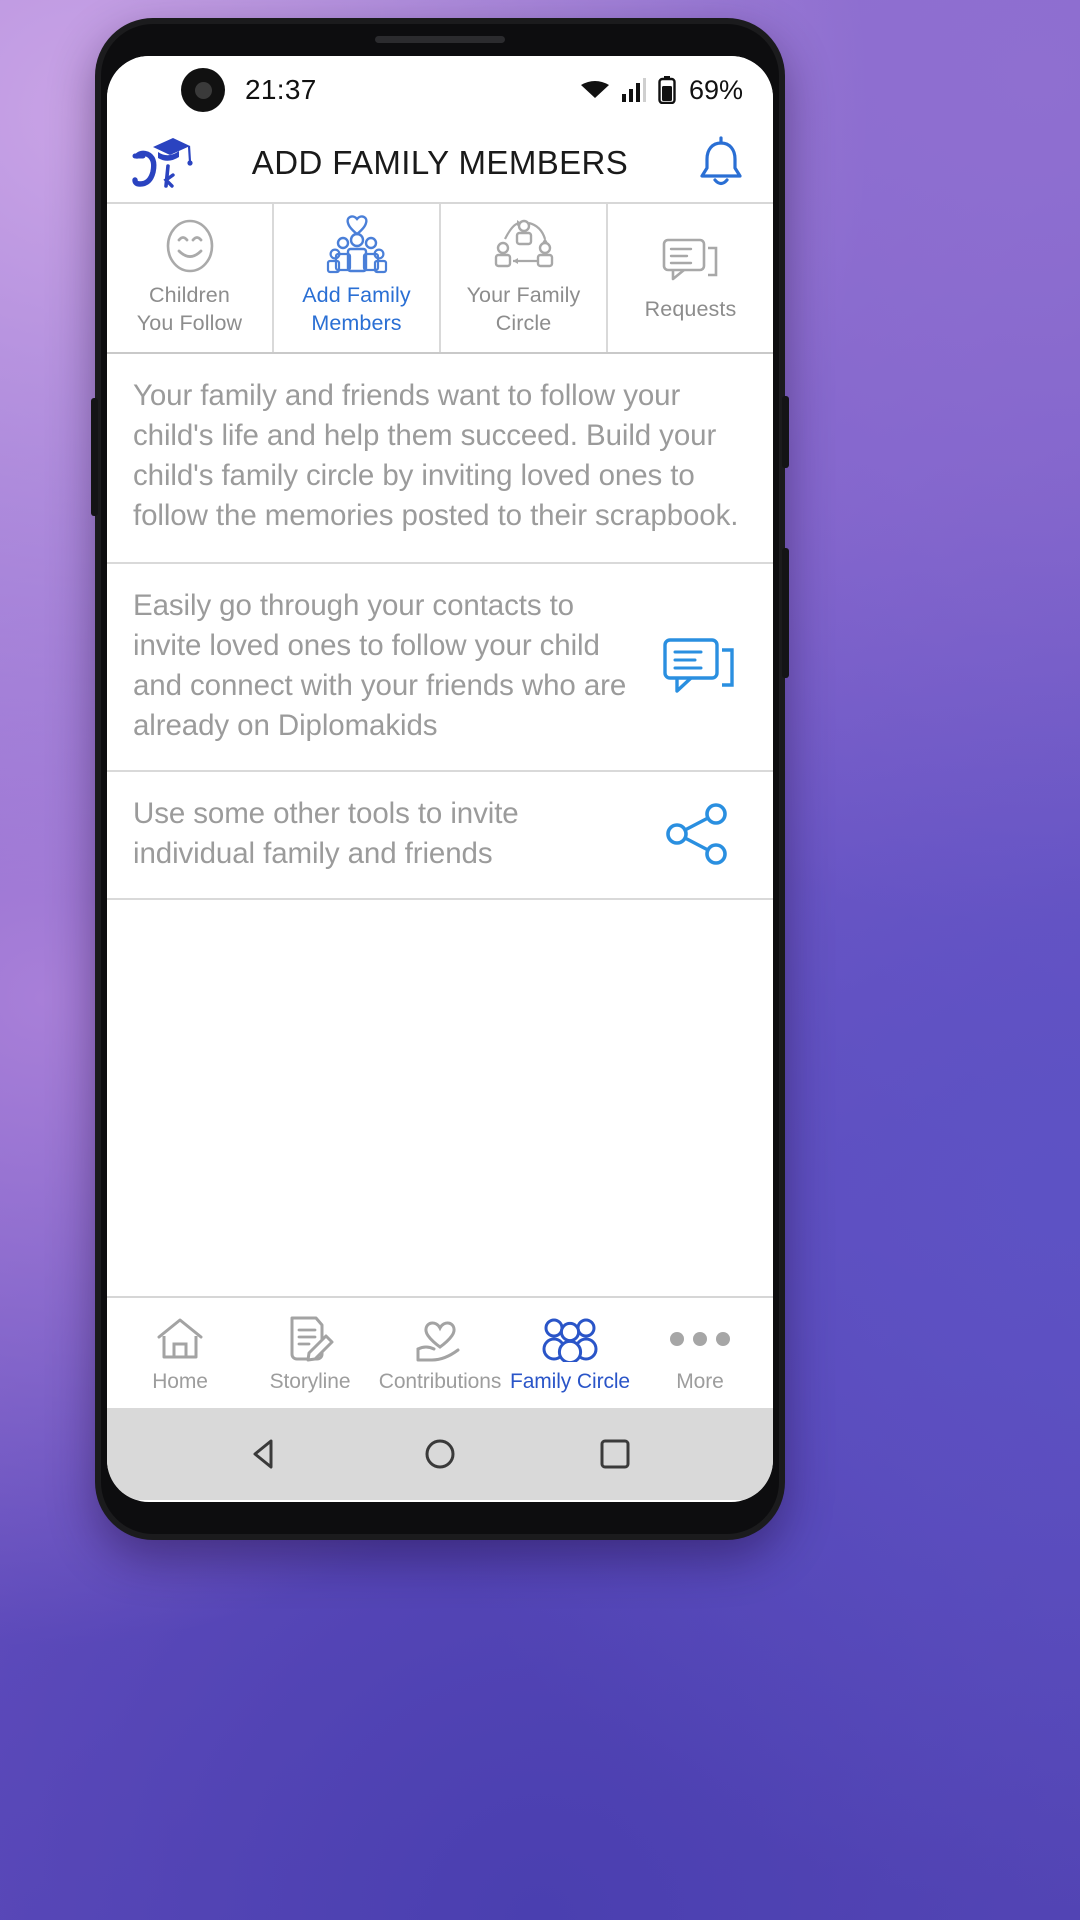 The width and height of the screenshot is (1080, 1920). Describe the element at coordinates (203, 90) in the screenshot. I see `front-camera-punch-hole` at that location.